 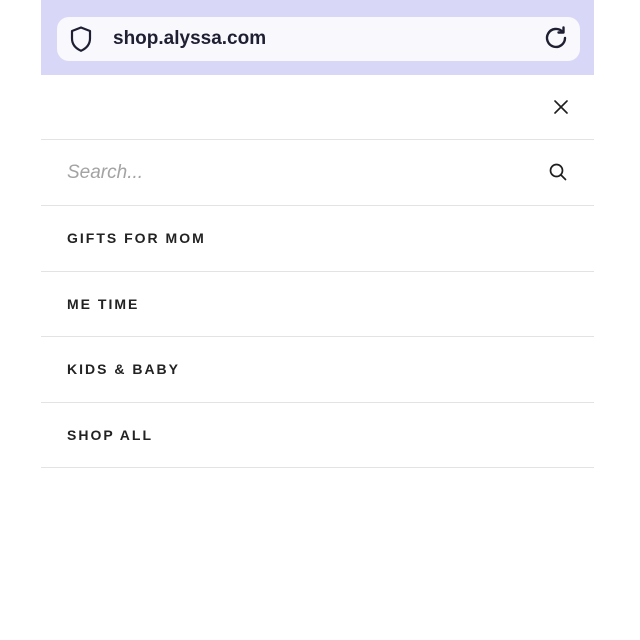 What do you see at coordinates (81, 39) in the screenshot?
I see `shield-icon` at bounding box center [81, 39].